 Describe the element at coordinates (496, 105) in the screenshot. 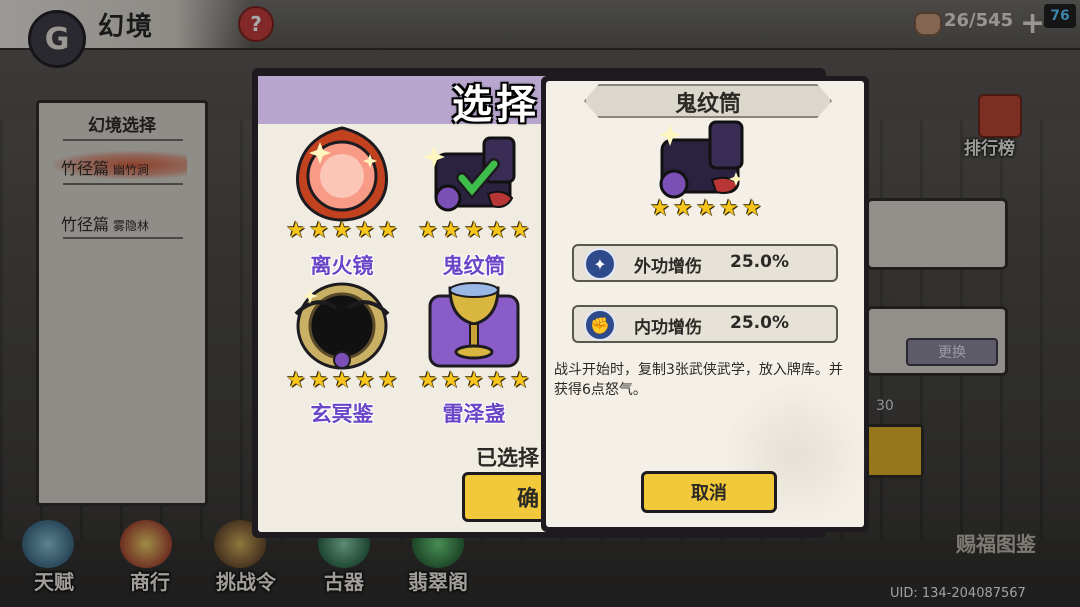

I see `modal-title: 选择` at that location.